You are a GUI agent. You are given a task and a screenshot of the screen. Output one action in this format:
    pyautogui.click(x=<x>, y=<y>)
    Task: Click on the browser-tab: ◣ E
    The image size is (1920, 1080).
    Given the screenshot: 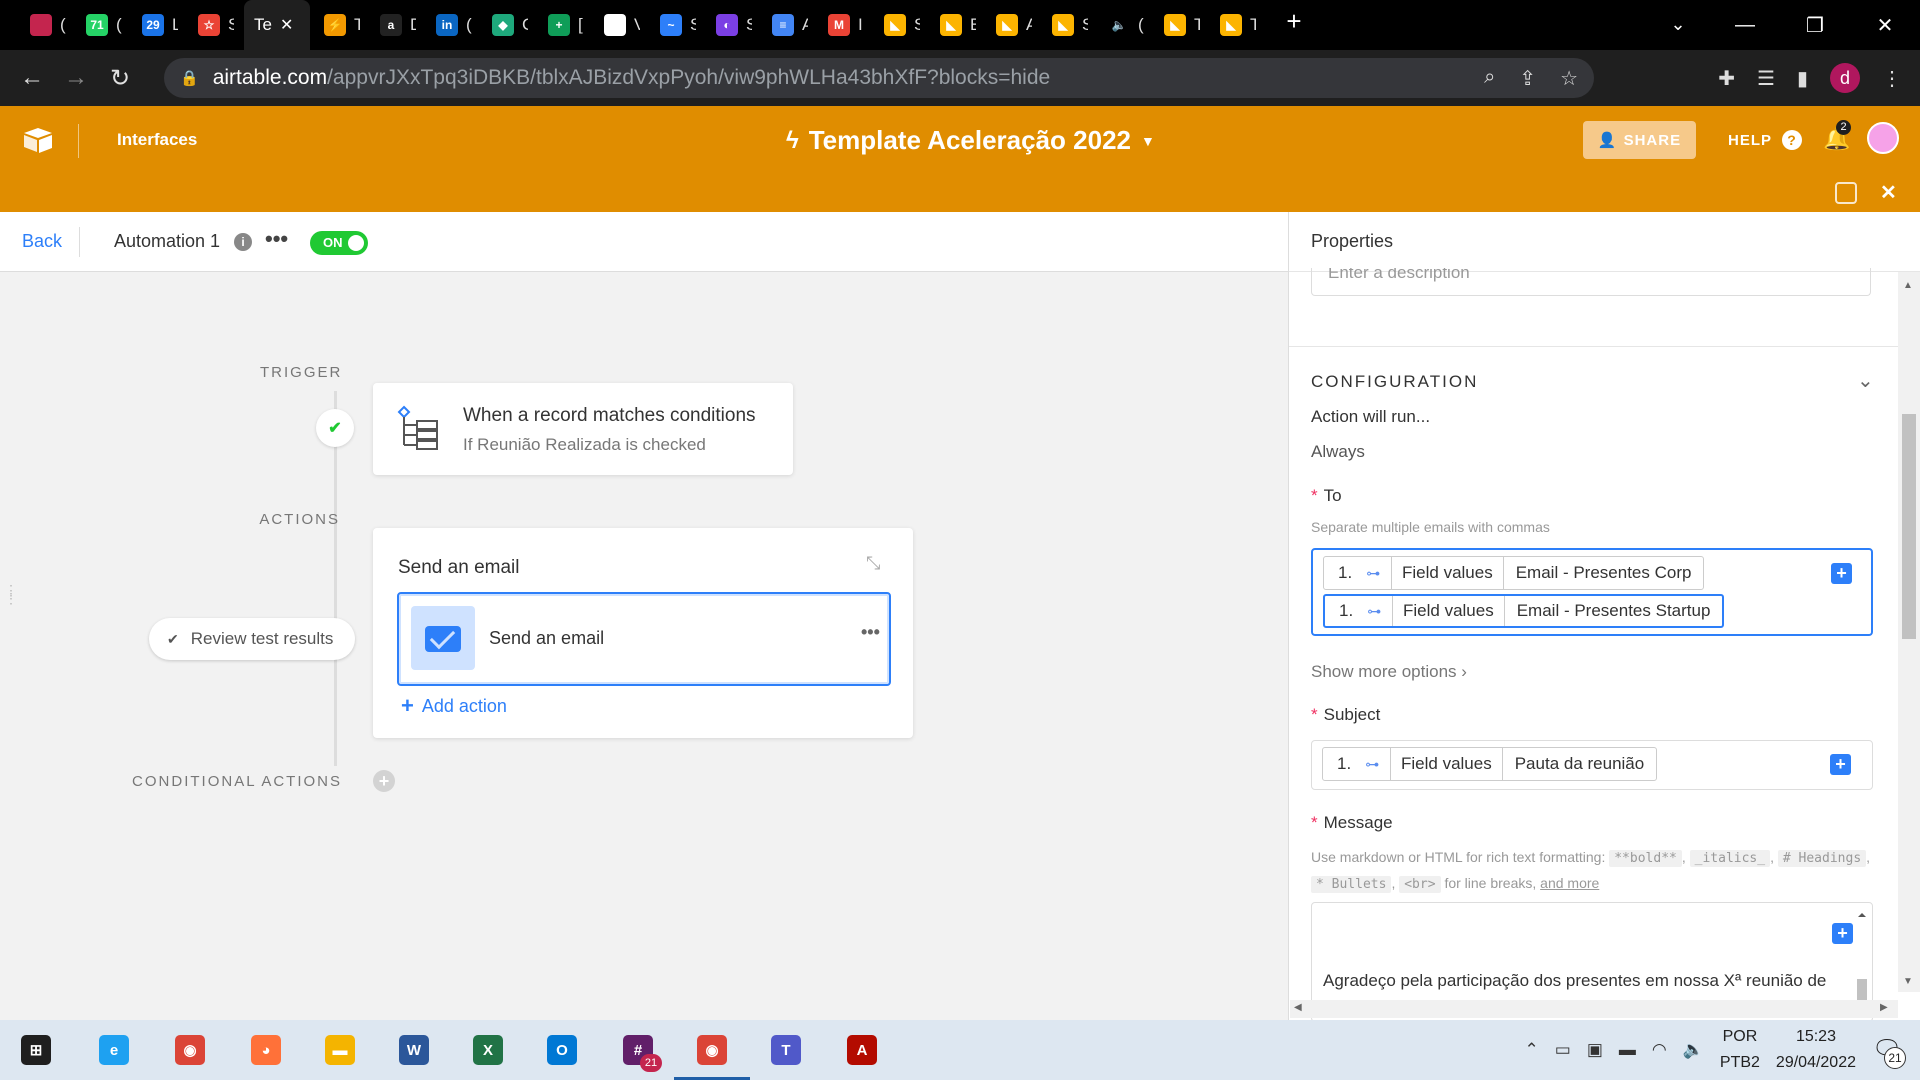 What is the action you would take?
    pyautogui.click(x=953, y=25)
    